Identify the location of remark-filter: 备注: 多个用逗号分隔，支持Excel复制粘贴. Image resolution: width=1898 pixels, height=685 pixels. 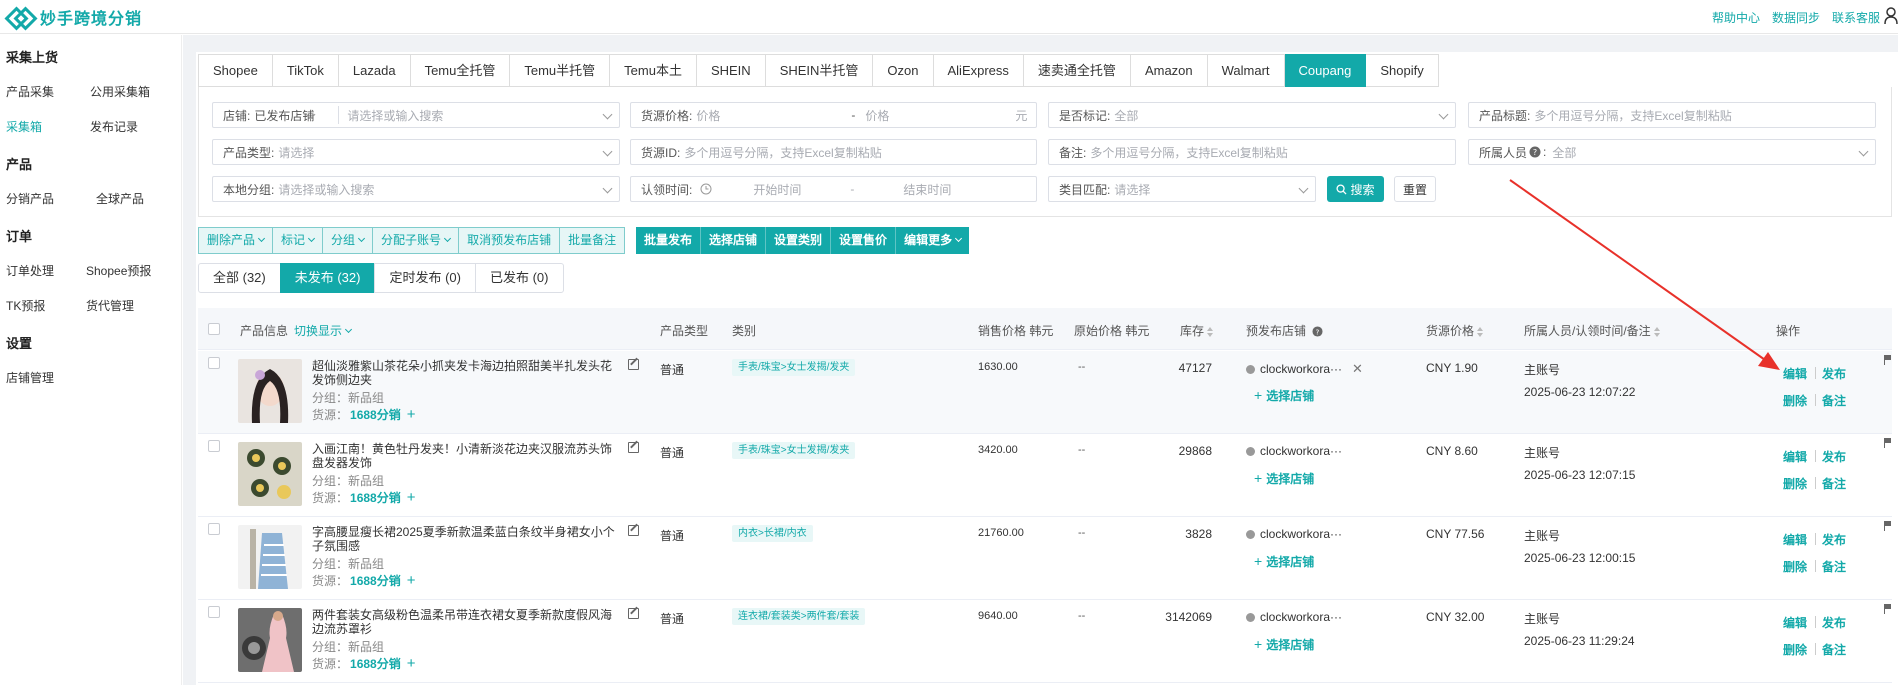
(1252, 152).